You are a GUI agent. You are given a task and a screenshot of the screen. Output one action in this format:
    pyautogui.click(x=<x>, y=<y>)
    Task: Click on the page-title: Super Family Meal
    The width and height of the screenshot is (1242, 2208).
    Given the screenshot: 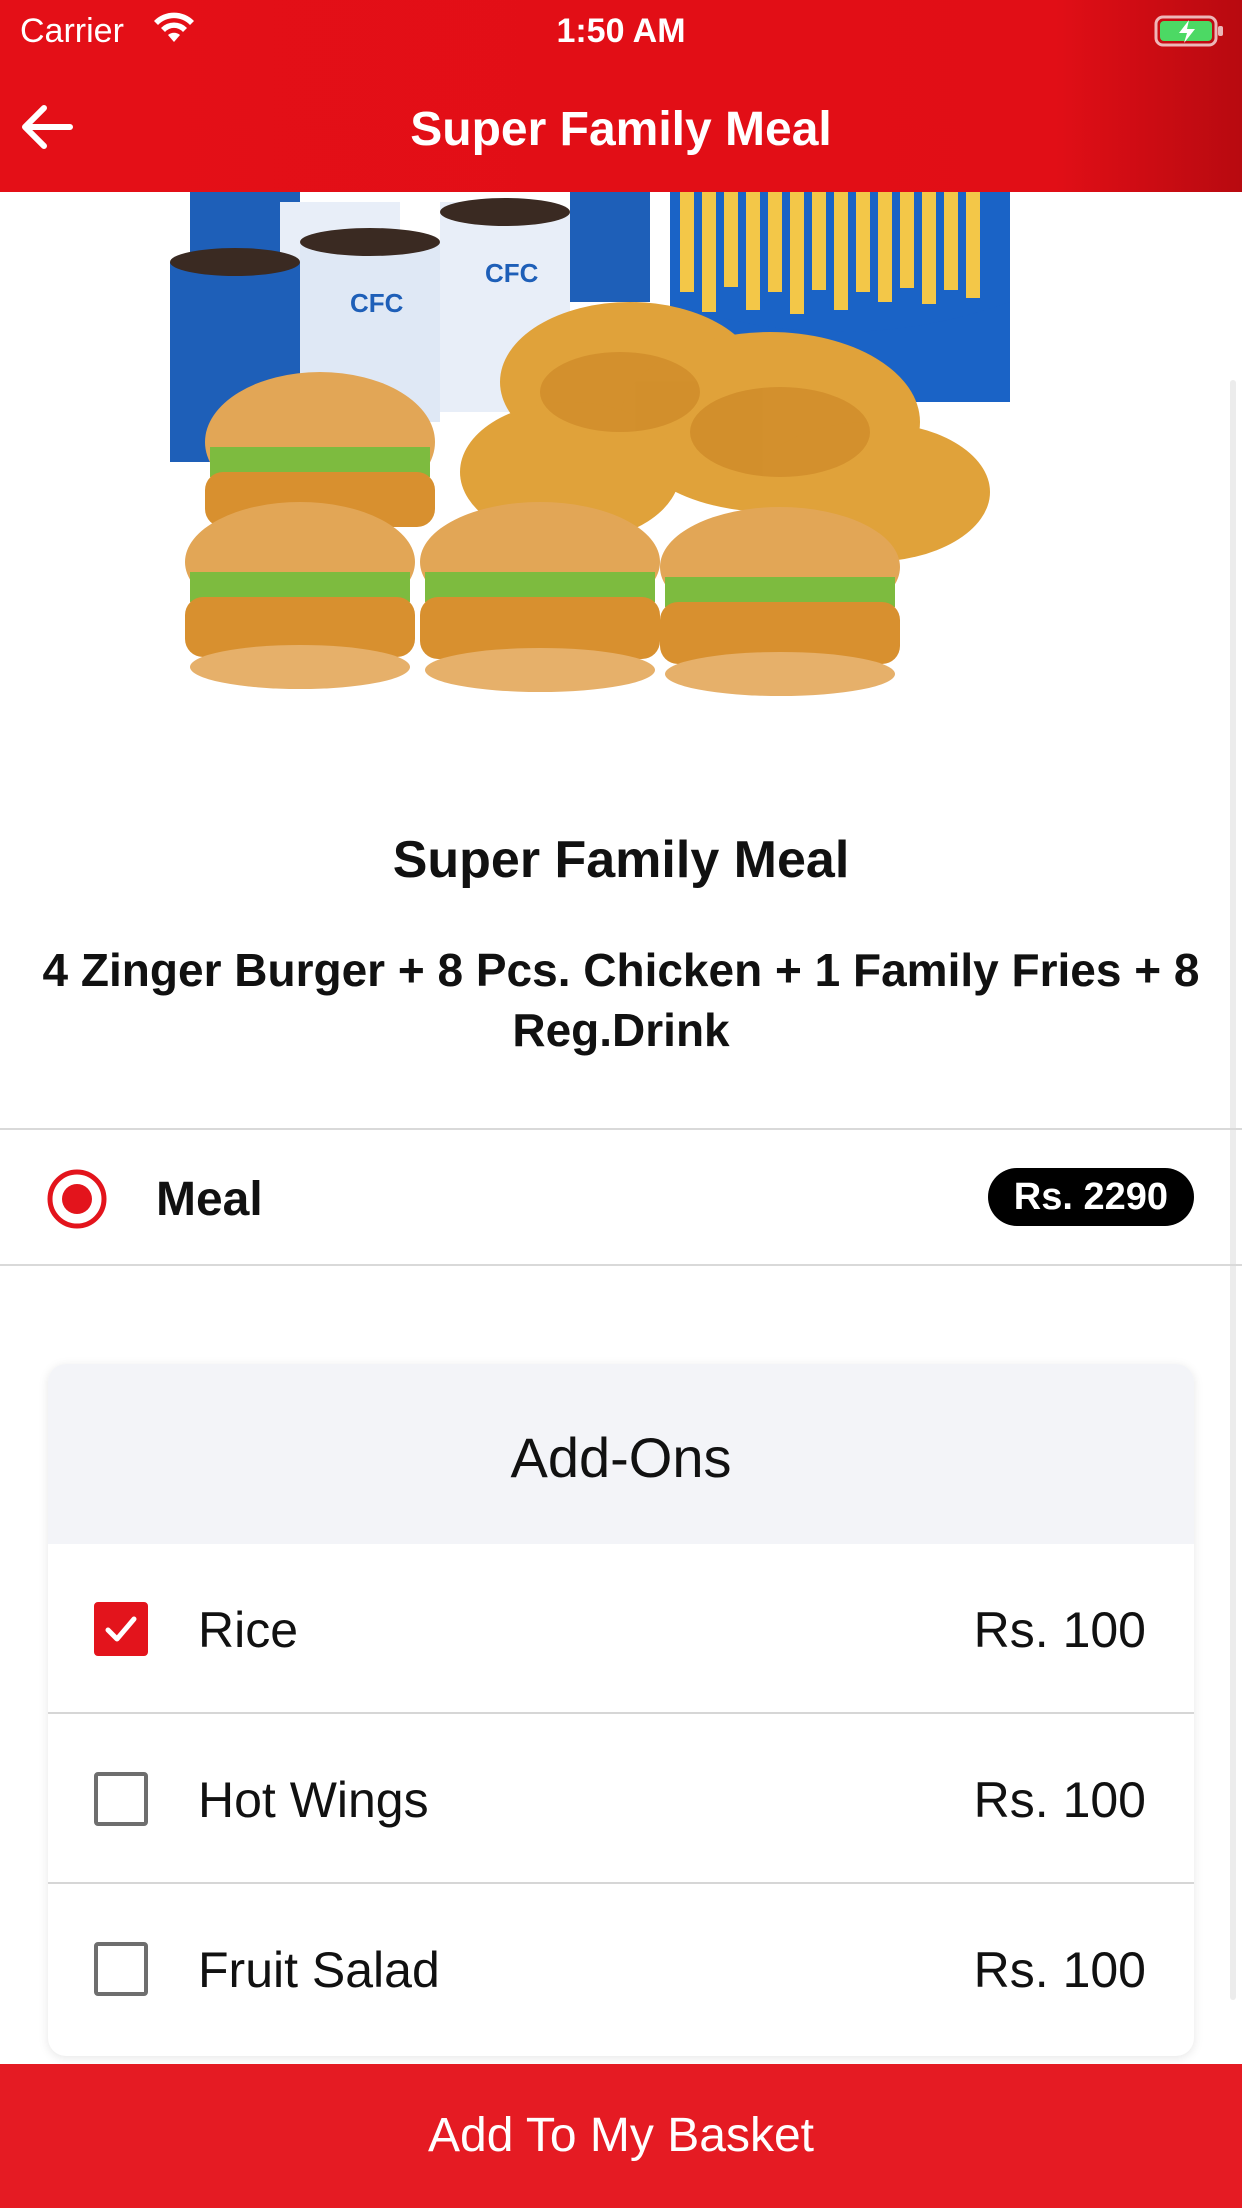 What is the action you would take?
    pyautogui.click(x=621, y=129)
    